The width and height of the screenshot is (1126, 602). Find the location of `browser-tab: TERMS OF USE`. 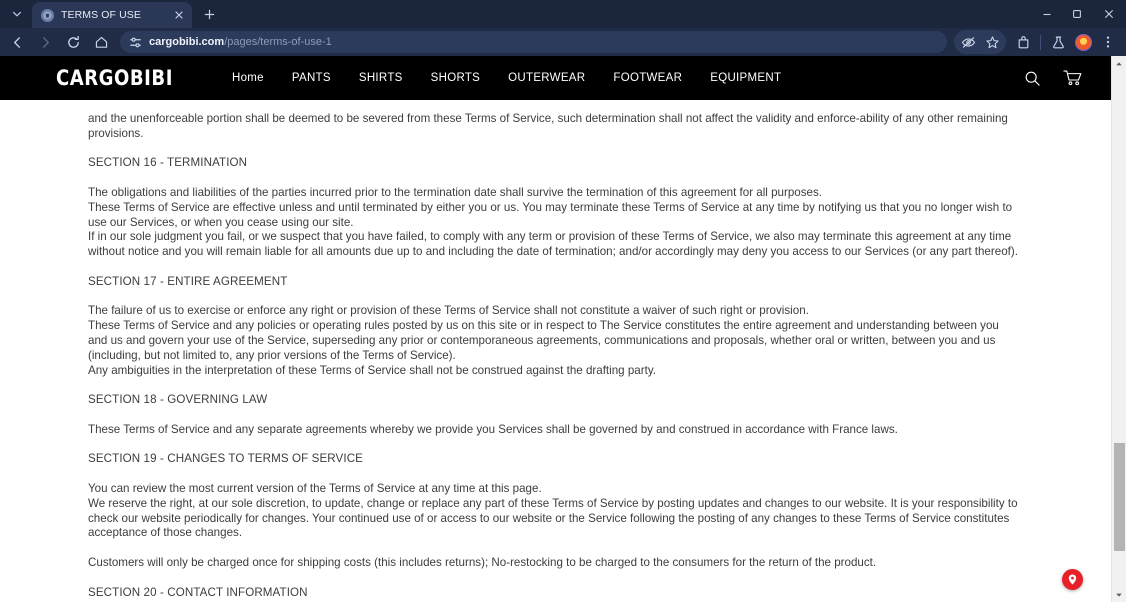

browser-tab: TERMS OF USE is located at coordinates (112, 15).